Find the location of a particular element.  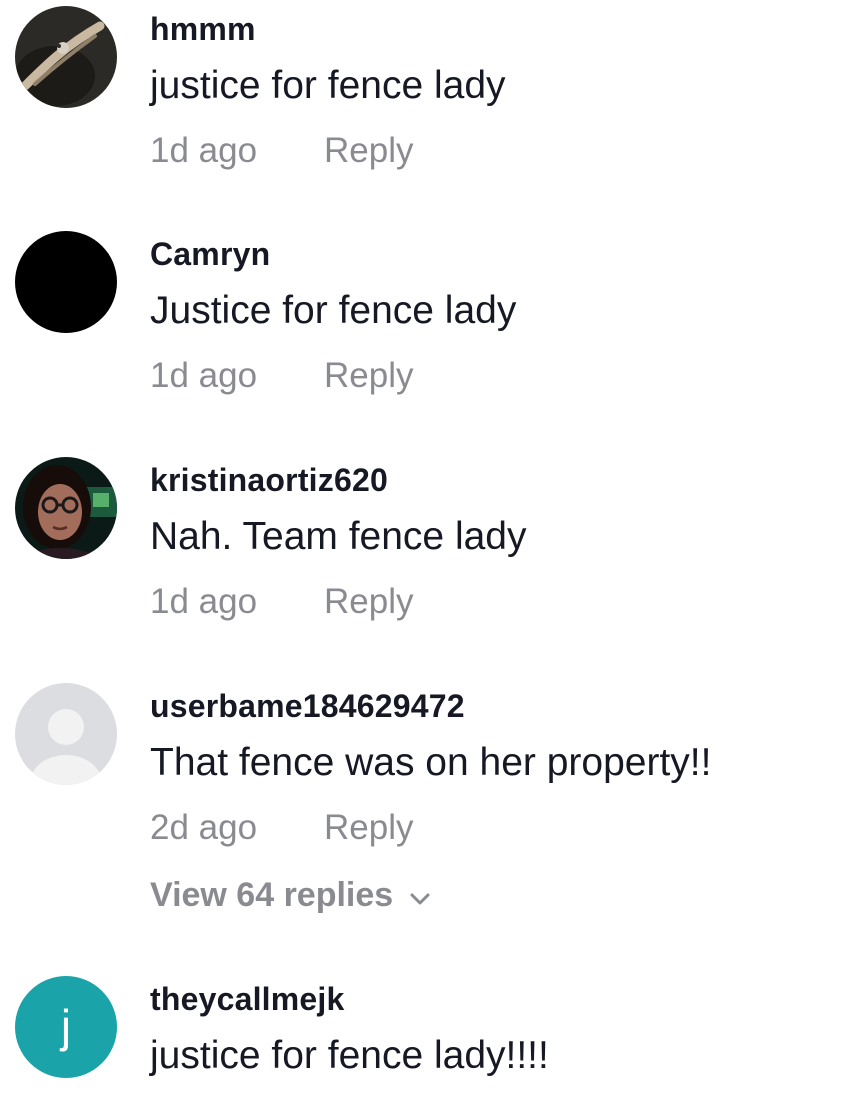

comment-text: justice for fence lady!!!! is located at coordinates (349, 1055).